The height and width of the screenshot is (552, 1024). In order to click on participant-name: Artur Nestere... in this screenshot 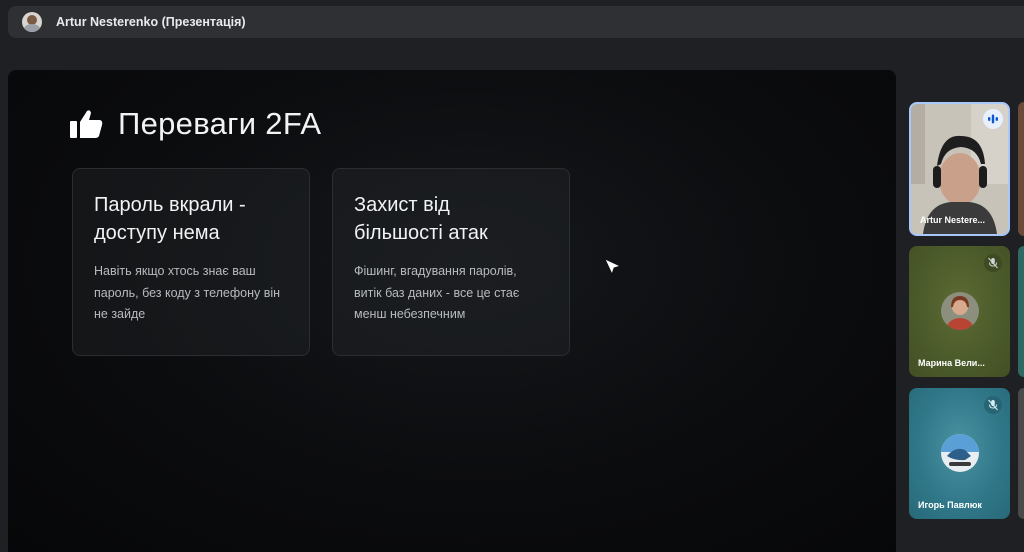, I will do `click(953, 220)`.